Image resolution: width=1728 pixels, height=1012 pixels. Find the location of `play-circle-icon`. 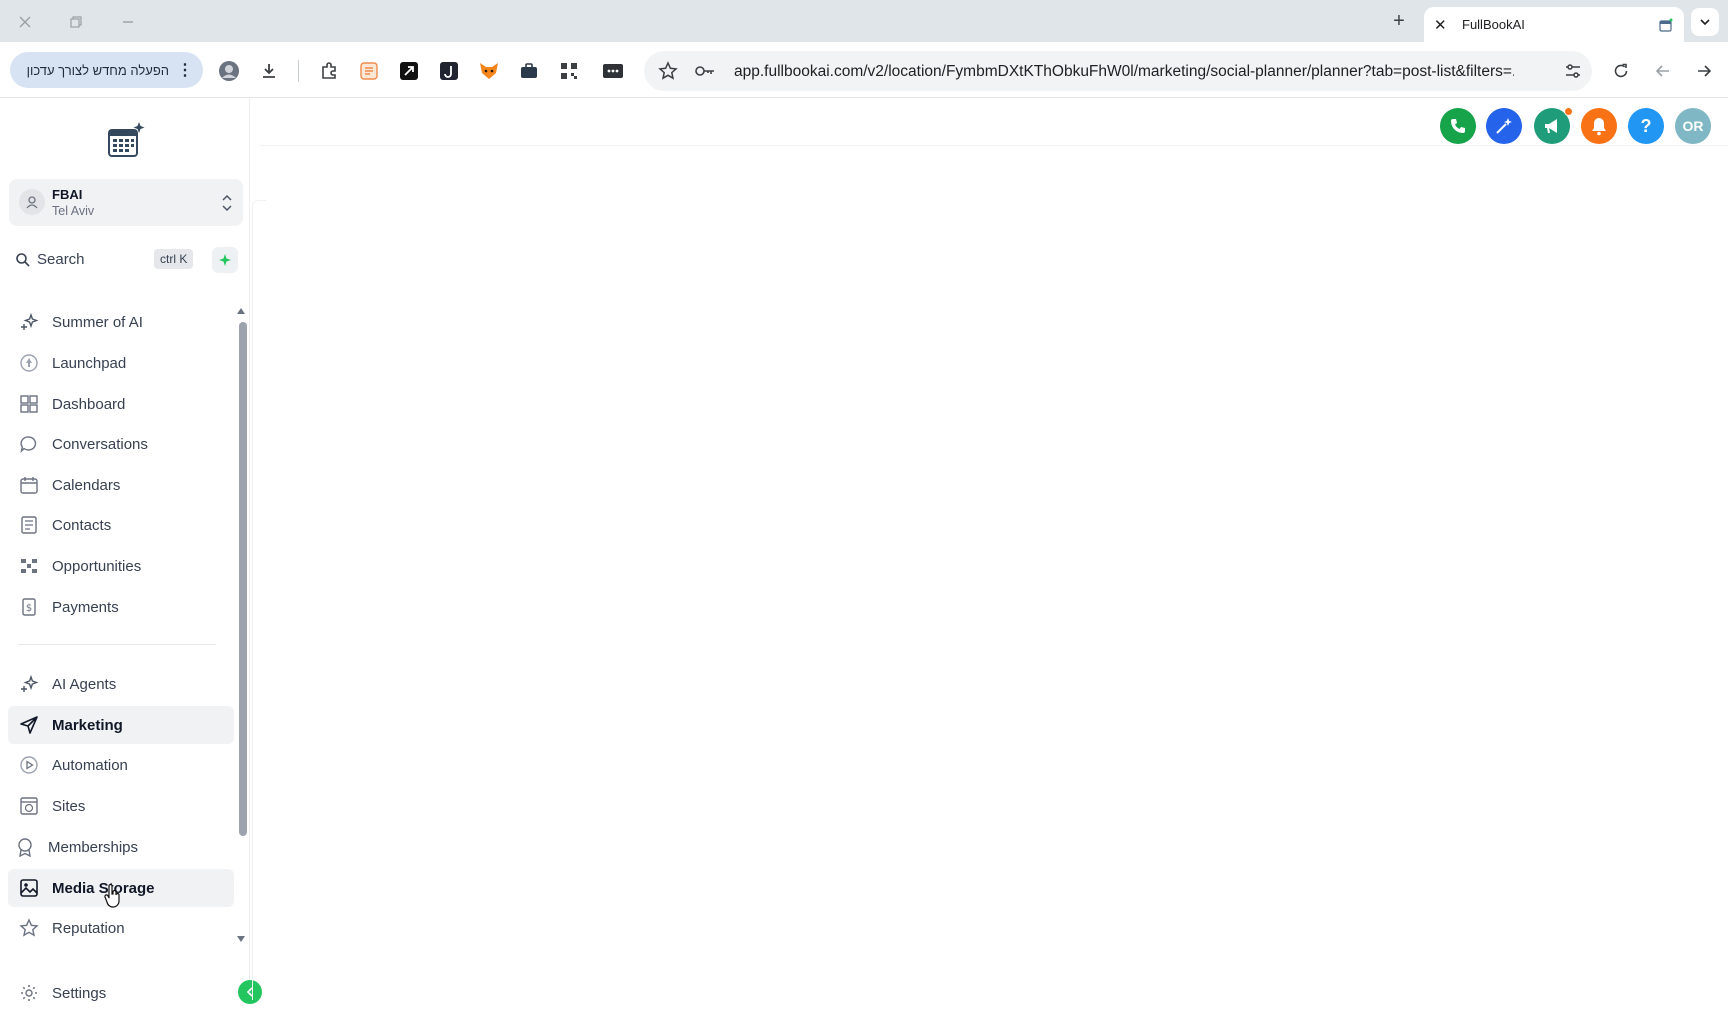

play-circle-icon is located at coordinates (29, 765).